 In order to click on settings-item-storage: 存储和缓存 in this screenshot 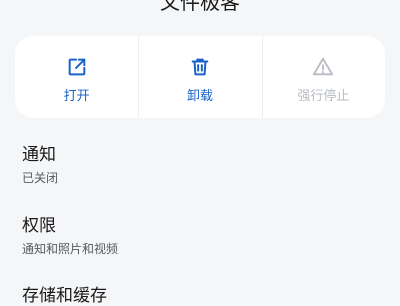, I will do `click(200, 296)`.